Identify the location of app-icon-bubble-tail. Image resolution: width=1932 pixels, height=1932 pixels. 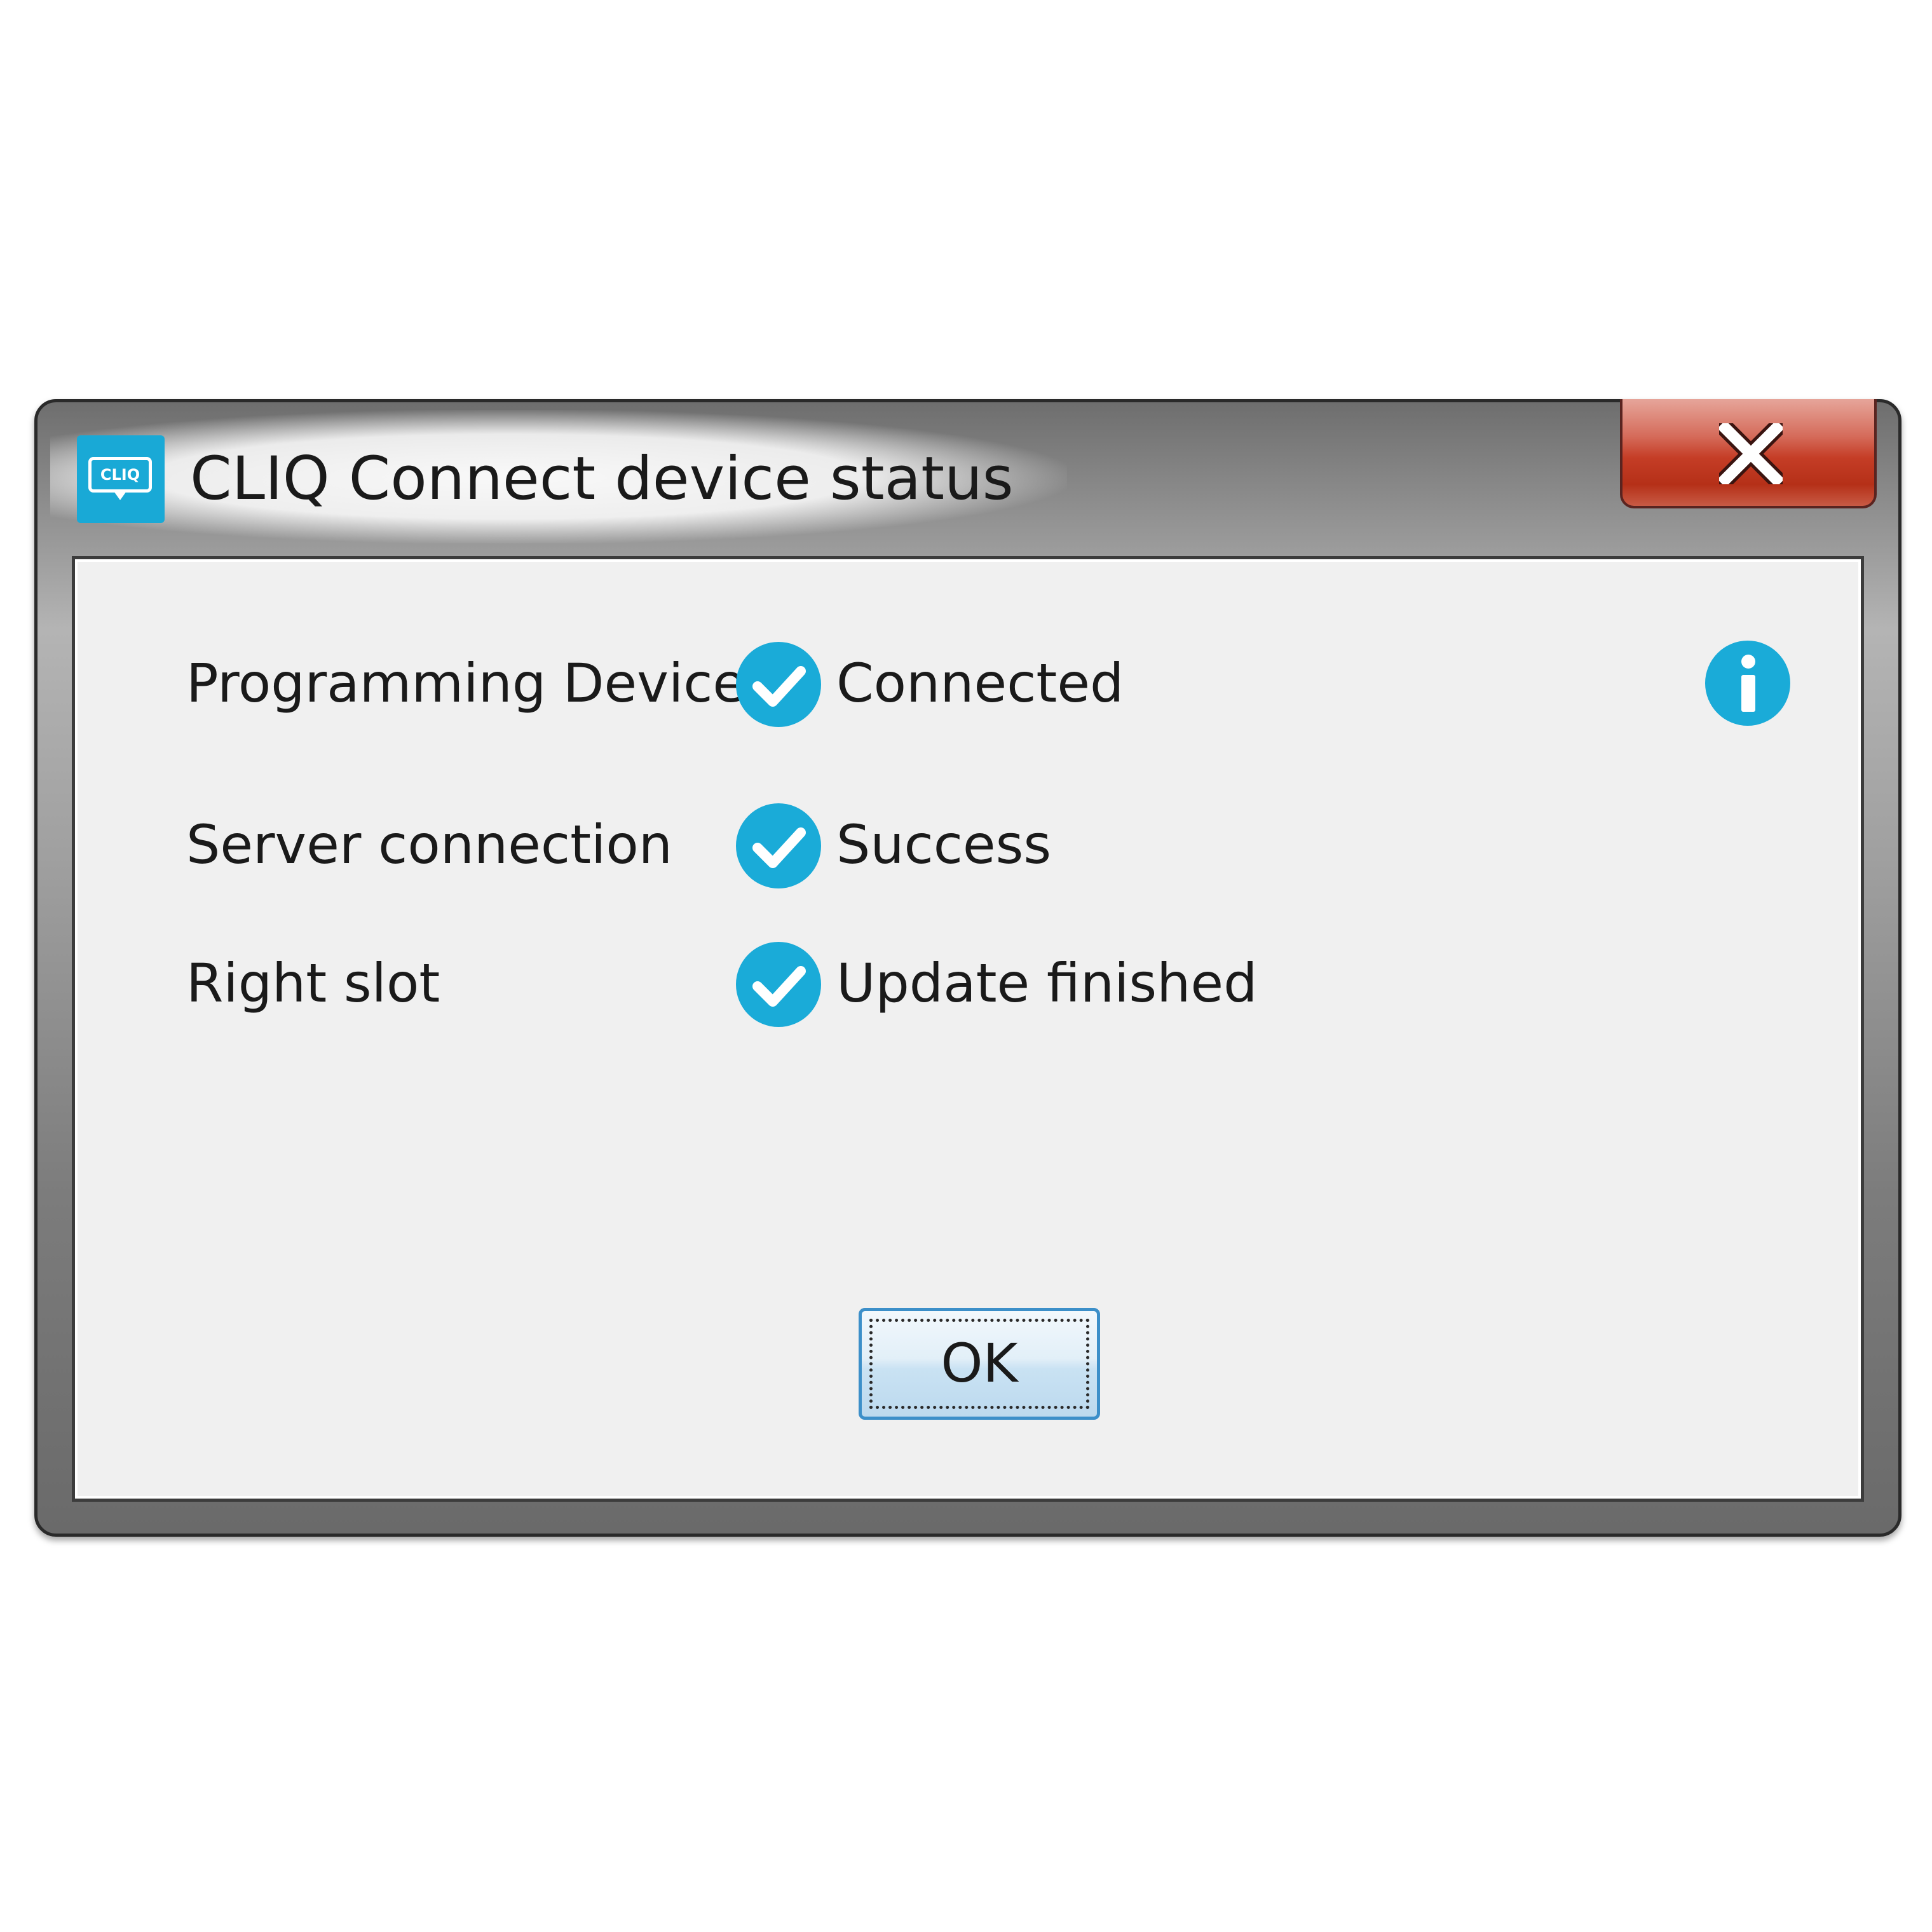
(120, 495).